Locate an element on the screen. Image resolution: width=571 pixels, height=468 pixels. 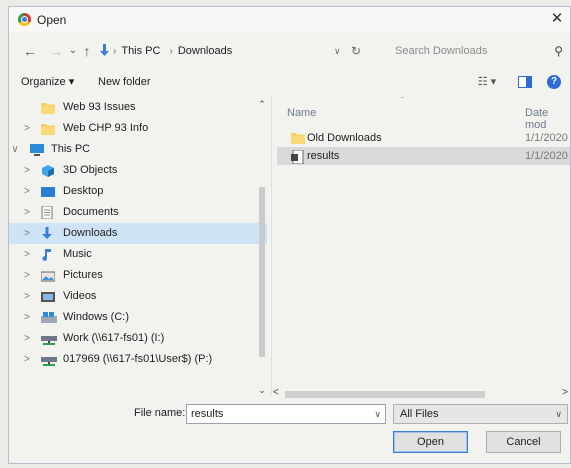
help-icon: ? is located at coordinates (554, 82).